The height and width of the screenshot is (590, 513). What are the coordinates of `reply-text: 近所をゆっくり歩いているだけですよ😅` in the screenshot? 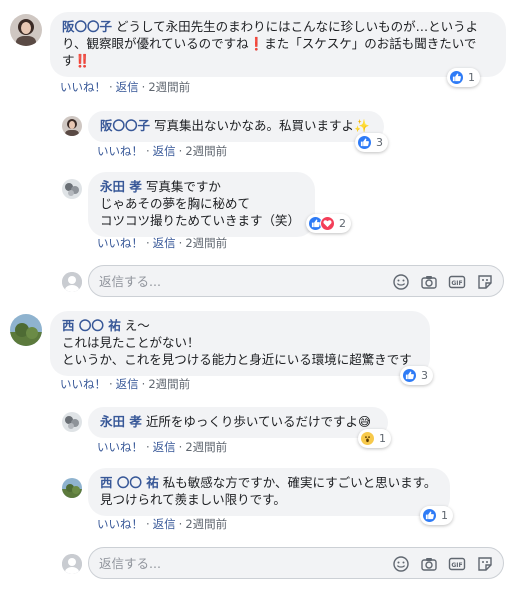 It's located at (258, 421).